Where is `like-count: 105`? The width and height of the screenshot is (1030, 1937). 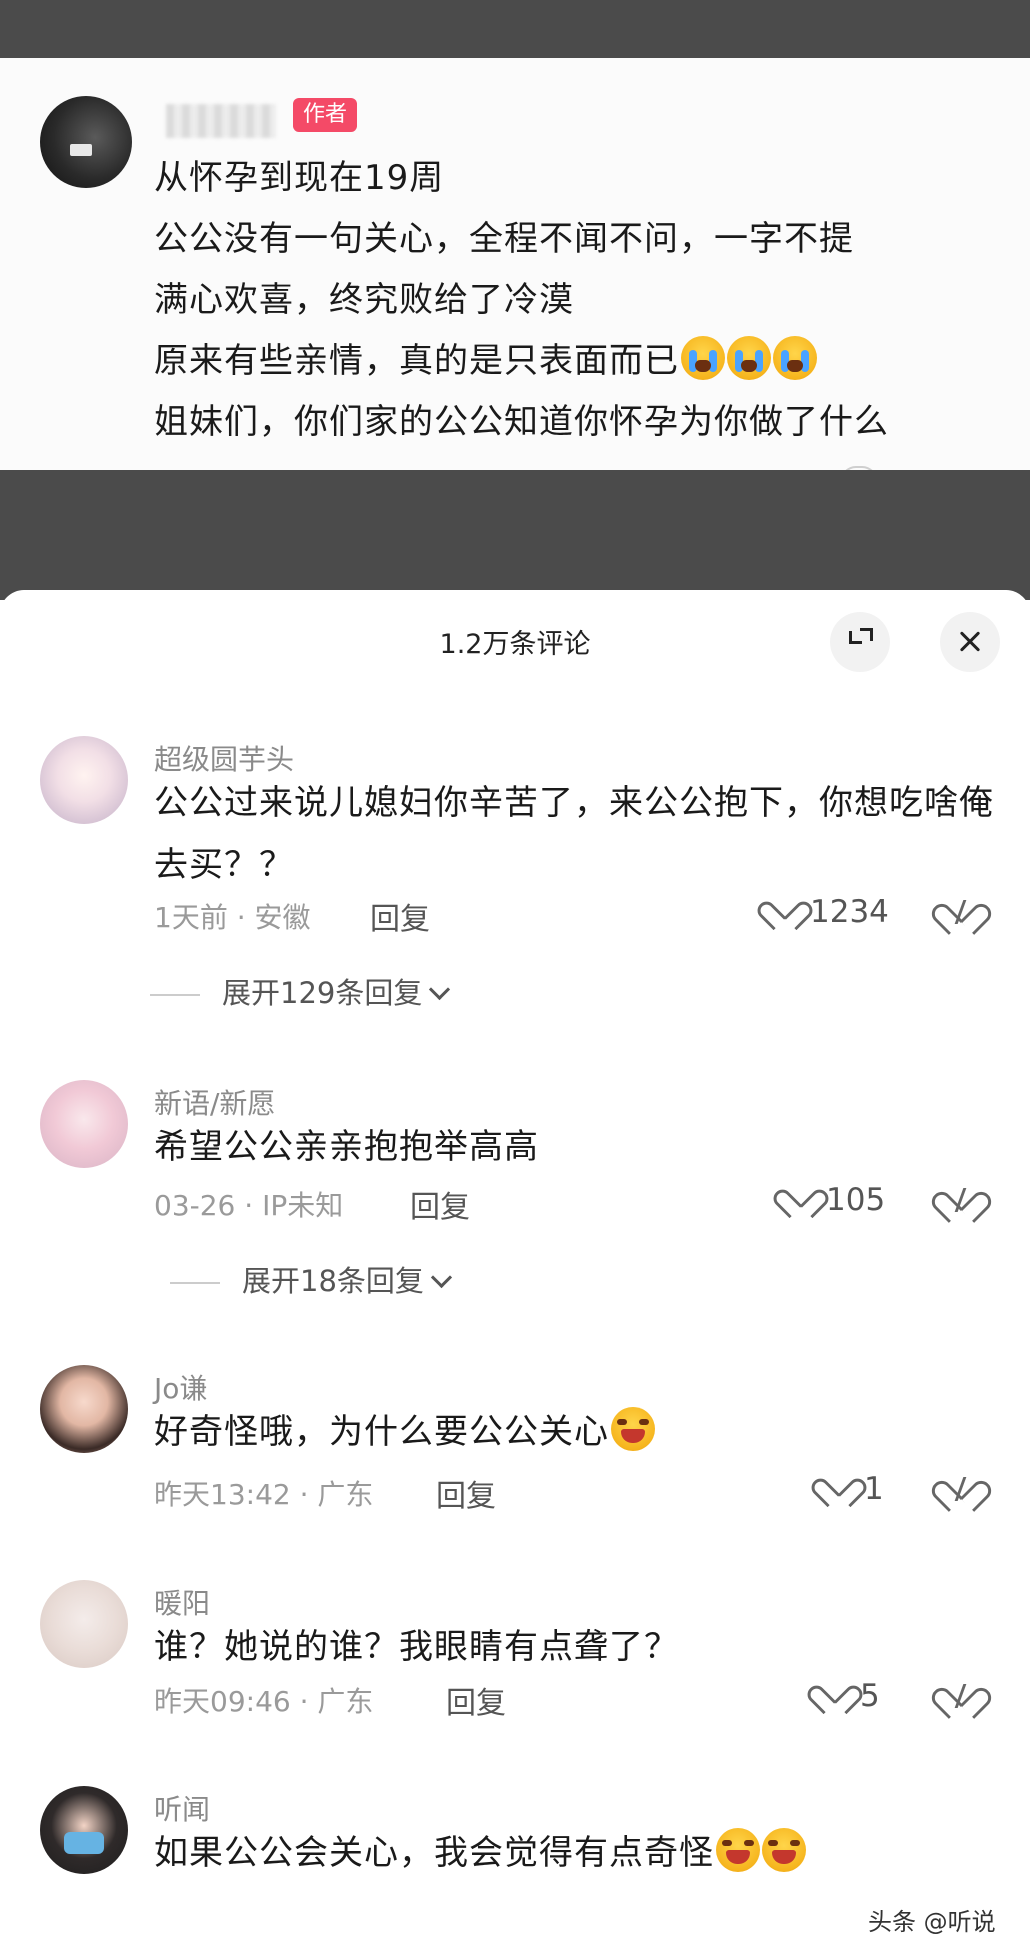 like-count: 105 is located at coordinates (856, 1200).